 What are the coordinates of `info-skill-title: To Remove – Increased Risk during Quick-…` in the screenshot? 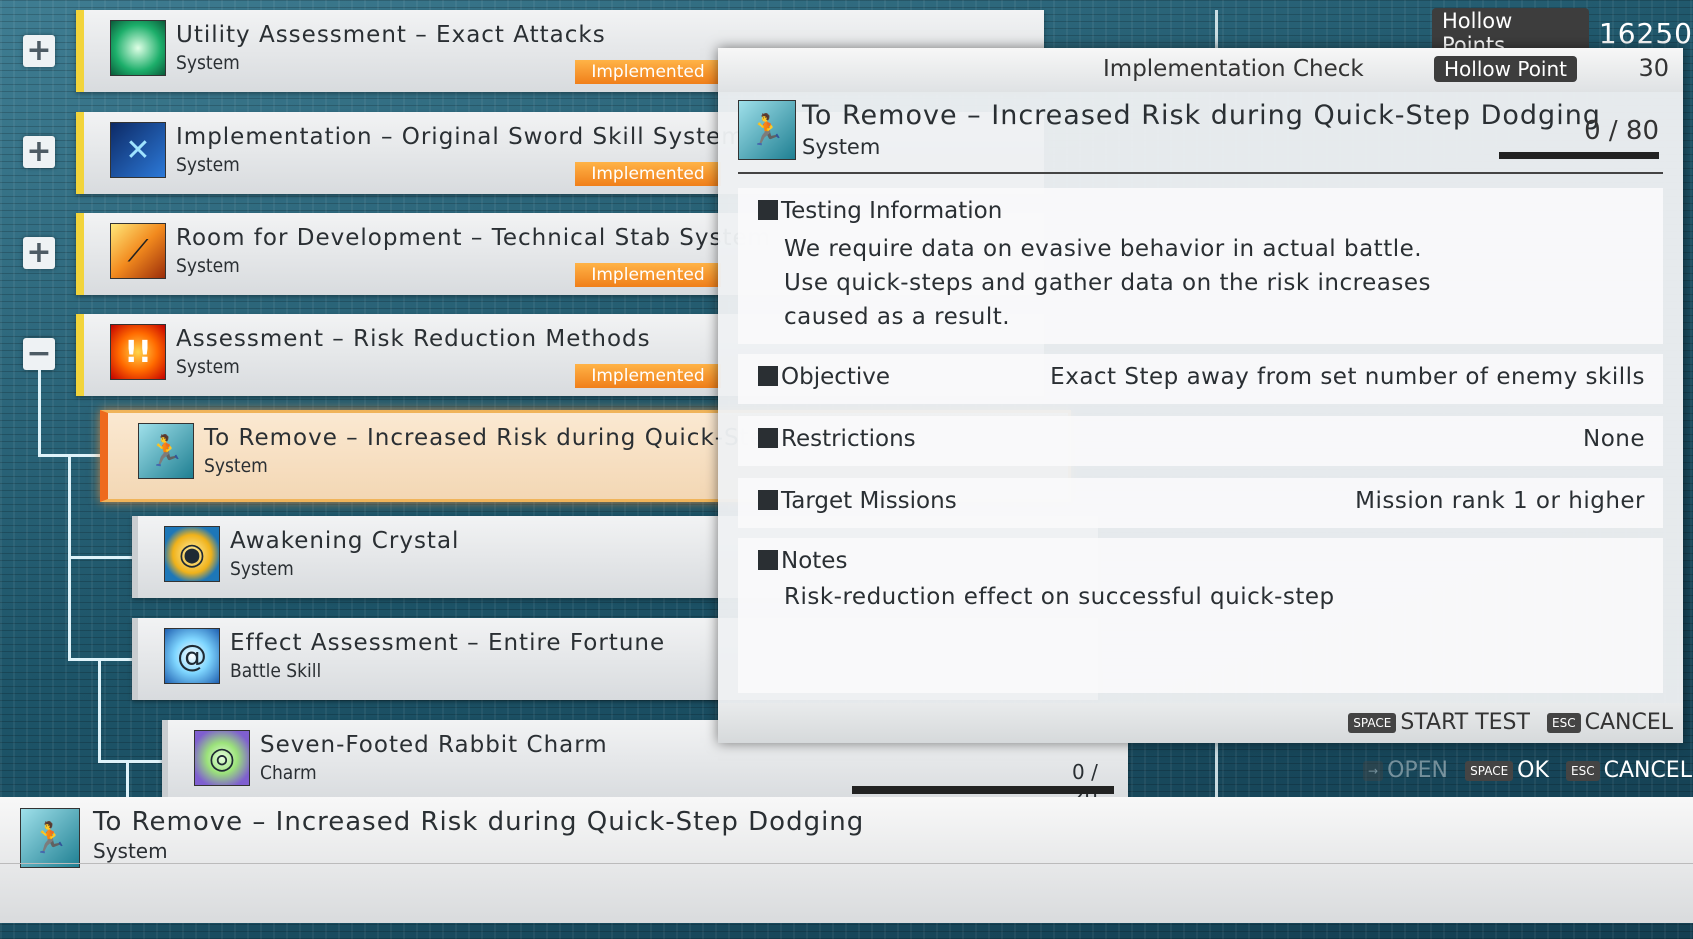 It's located at (479, 822).